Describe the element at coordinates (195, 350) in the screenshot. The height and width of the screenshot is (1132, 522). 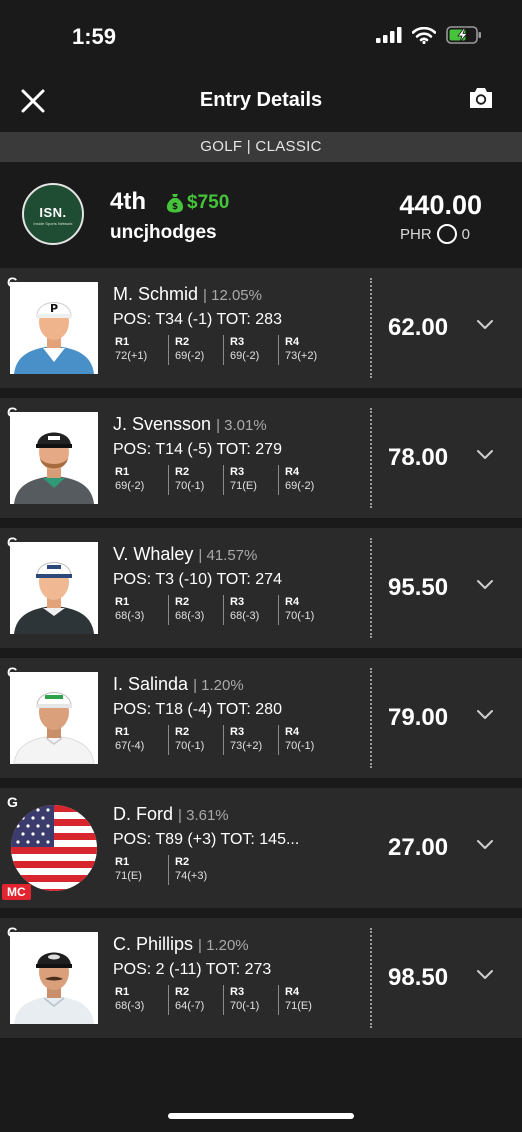
I see `round-cell: R2 69(-2)` at that location.